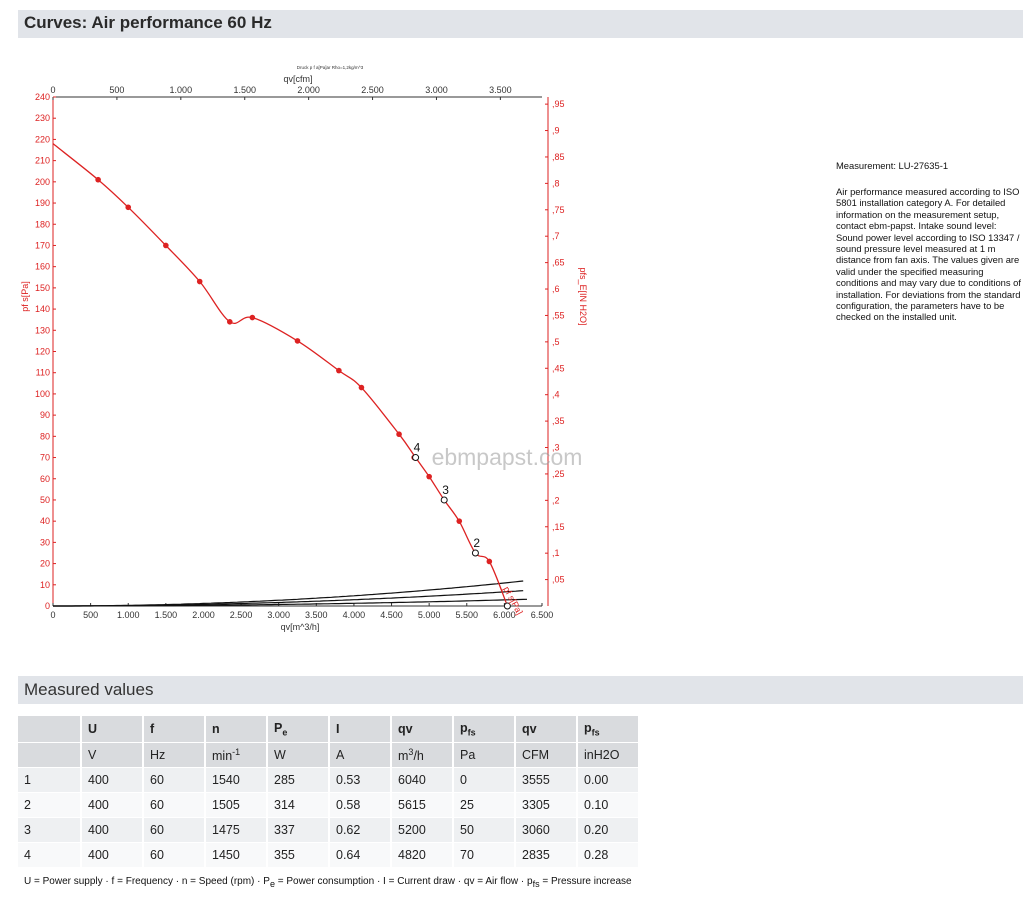 This screenshot has width=1036, height=912. I want to click on table-cell: 337, so click(298, 830).